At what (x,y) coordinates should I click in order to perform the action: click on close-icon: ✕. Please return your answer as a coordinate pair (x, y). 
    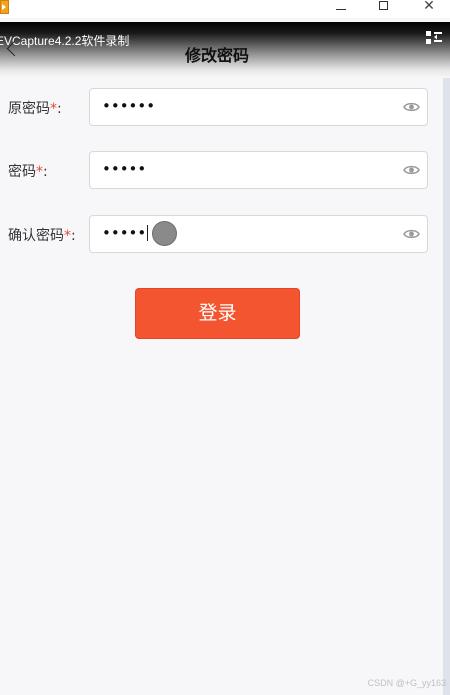
    Looking at the image, I should click on (429, 7).